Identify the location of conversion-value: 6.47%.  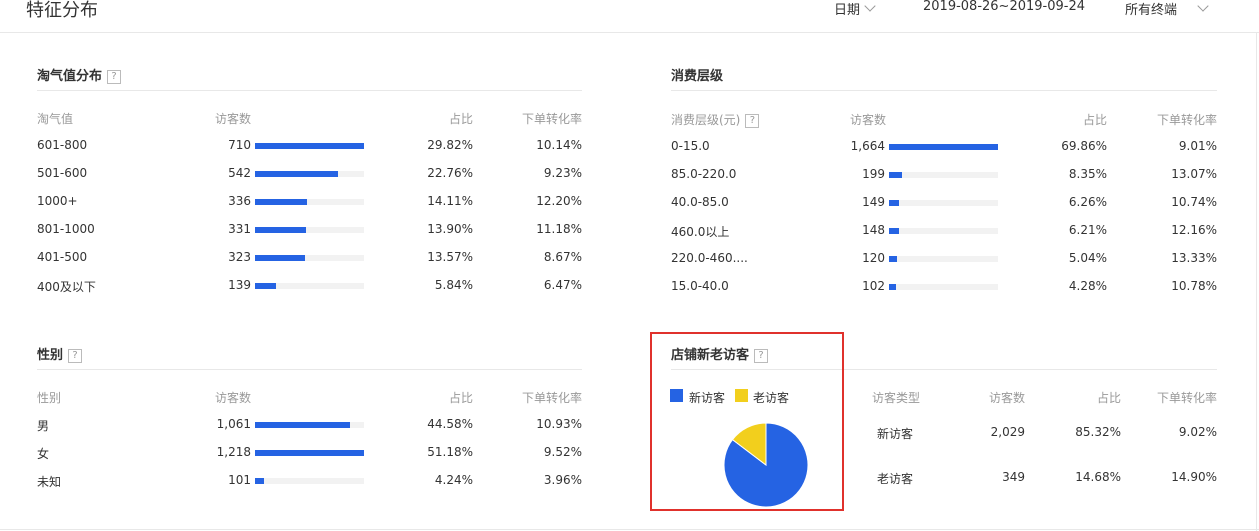
(562, 285).